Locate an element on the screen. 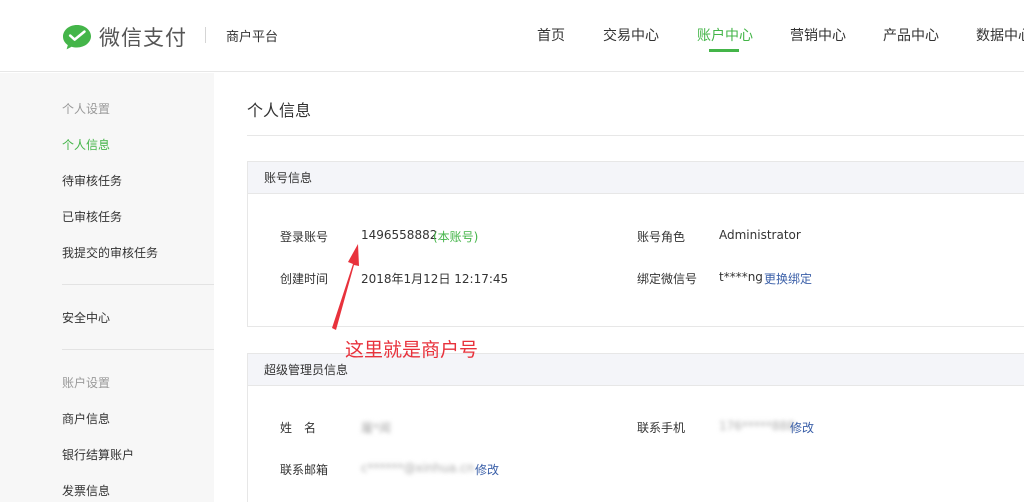 This screenshot has width=1024, height=502. edit-phone-link: 修改 is located at coordinates (802, 427).